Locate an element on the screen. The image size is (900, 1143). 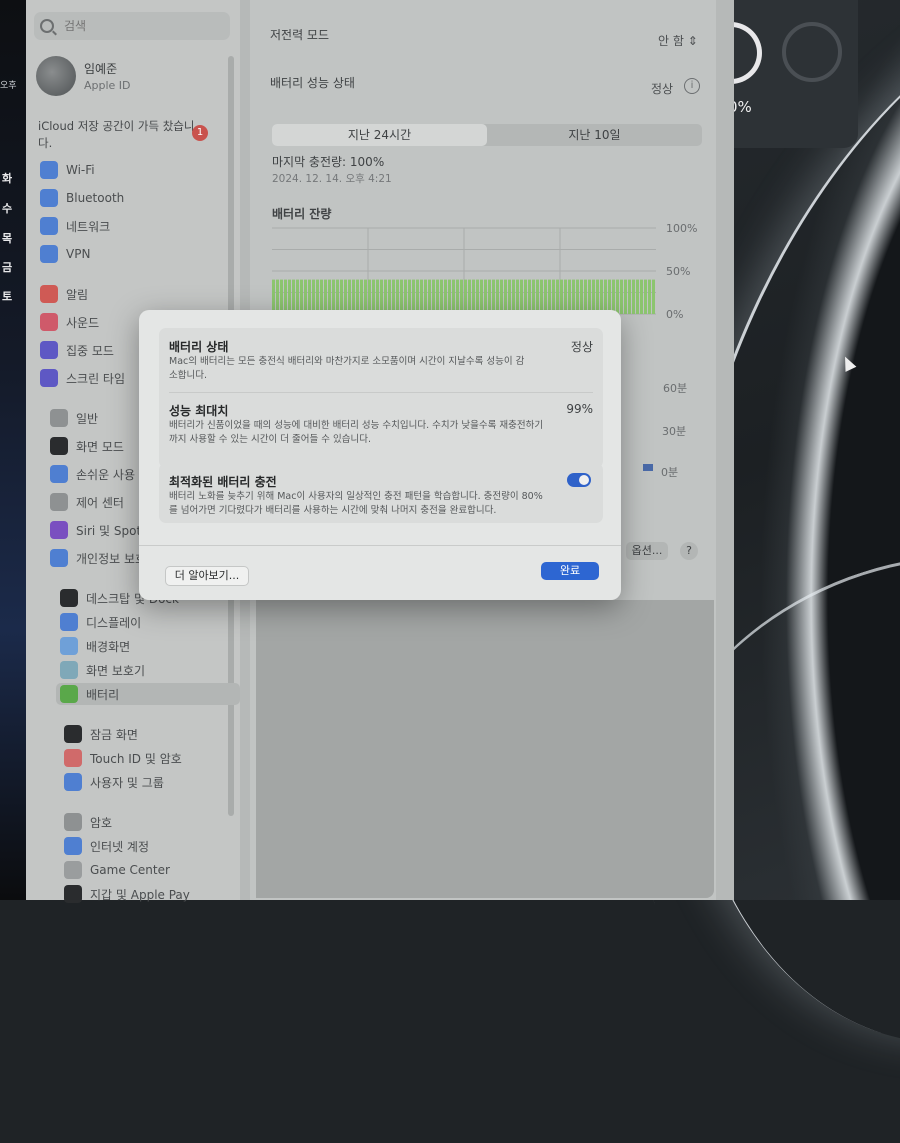
search-icon is located at coordinates (47, 26).